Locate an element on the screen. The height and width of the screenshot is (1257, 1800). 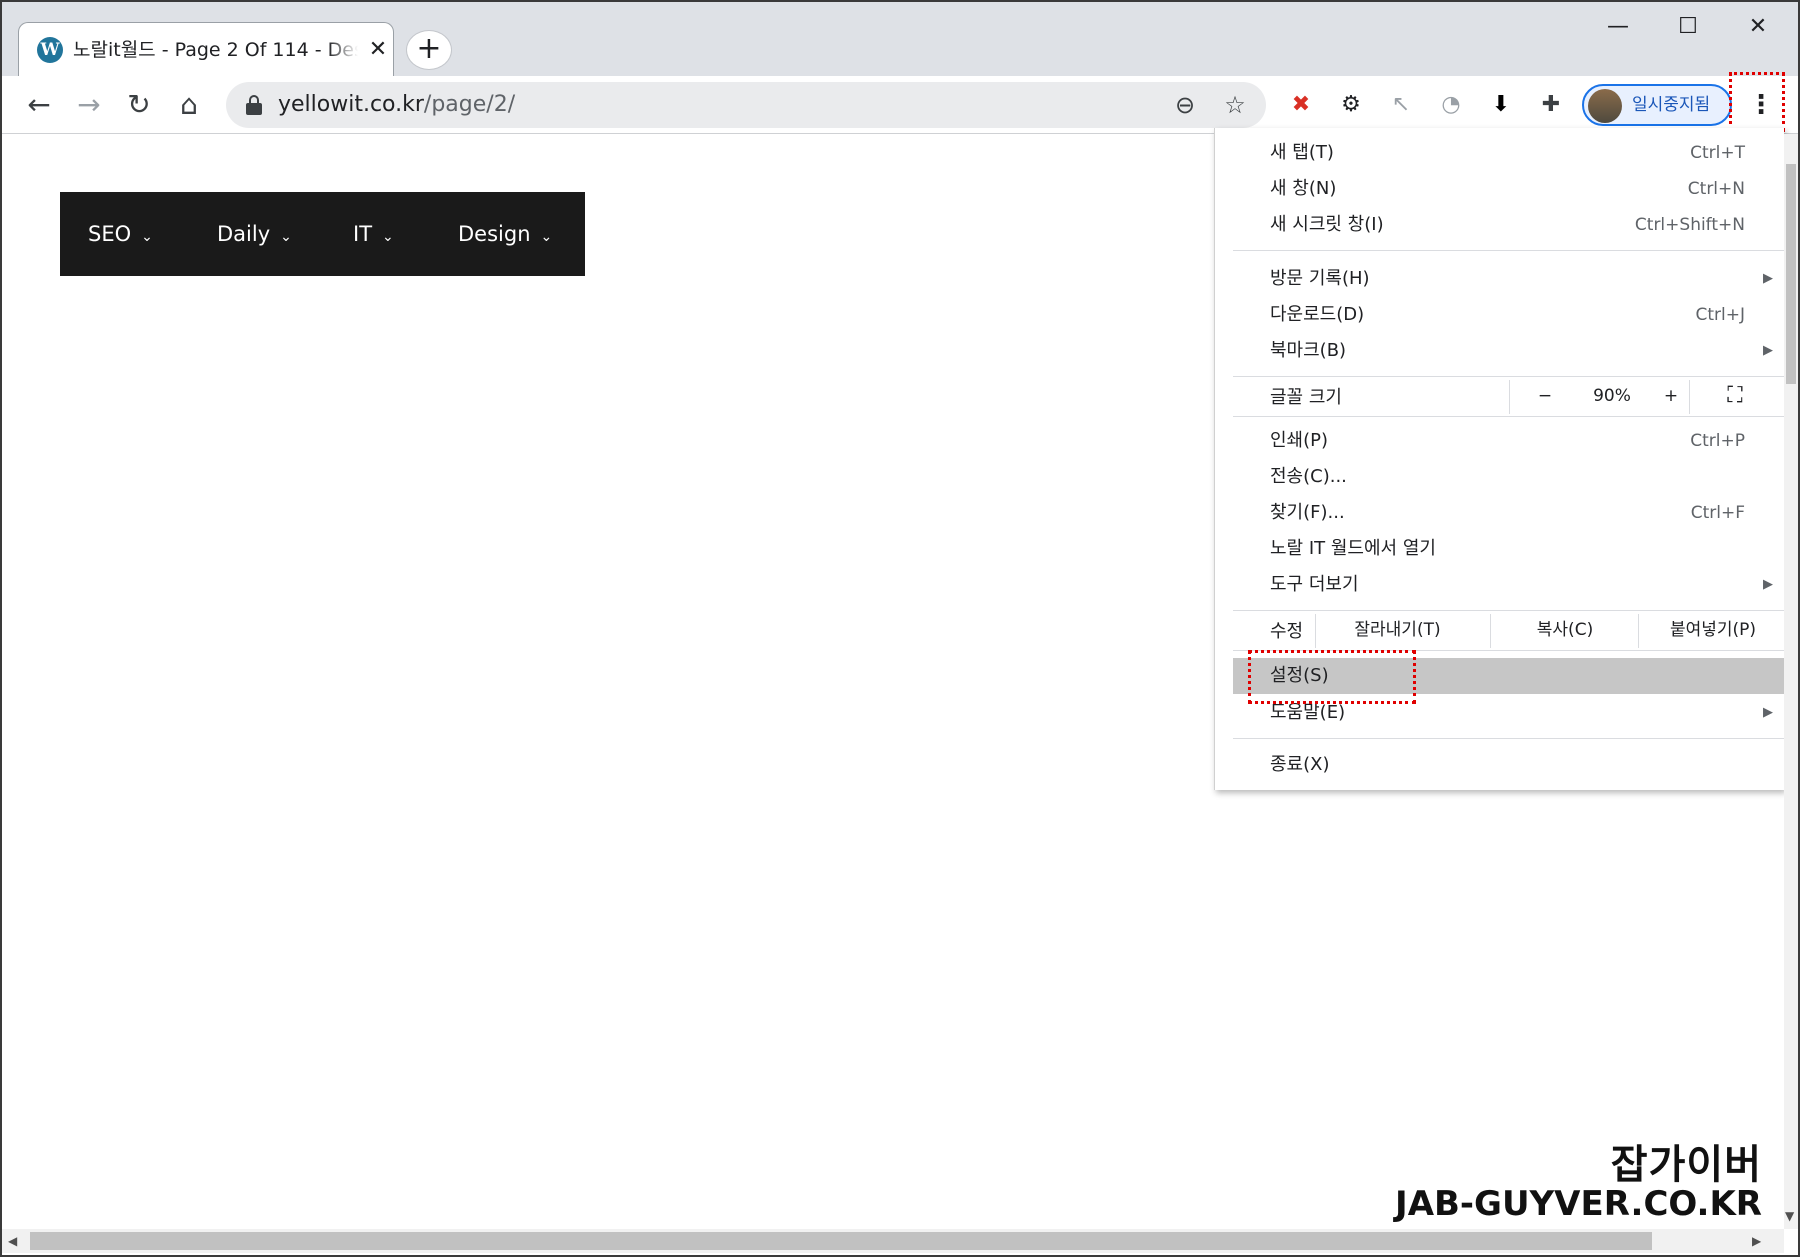
vertical-scroll-thumb is located at coordinates (1791, 274).